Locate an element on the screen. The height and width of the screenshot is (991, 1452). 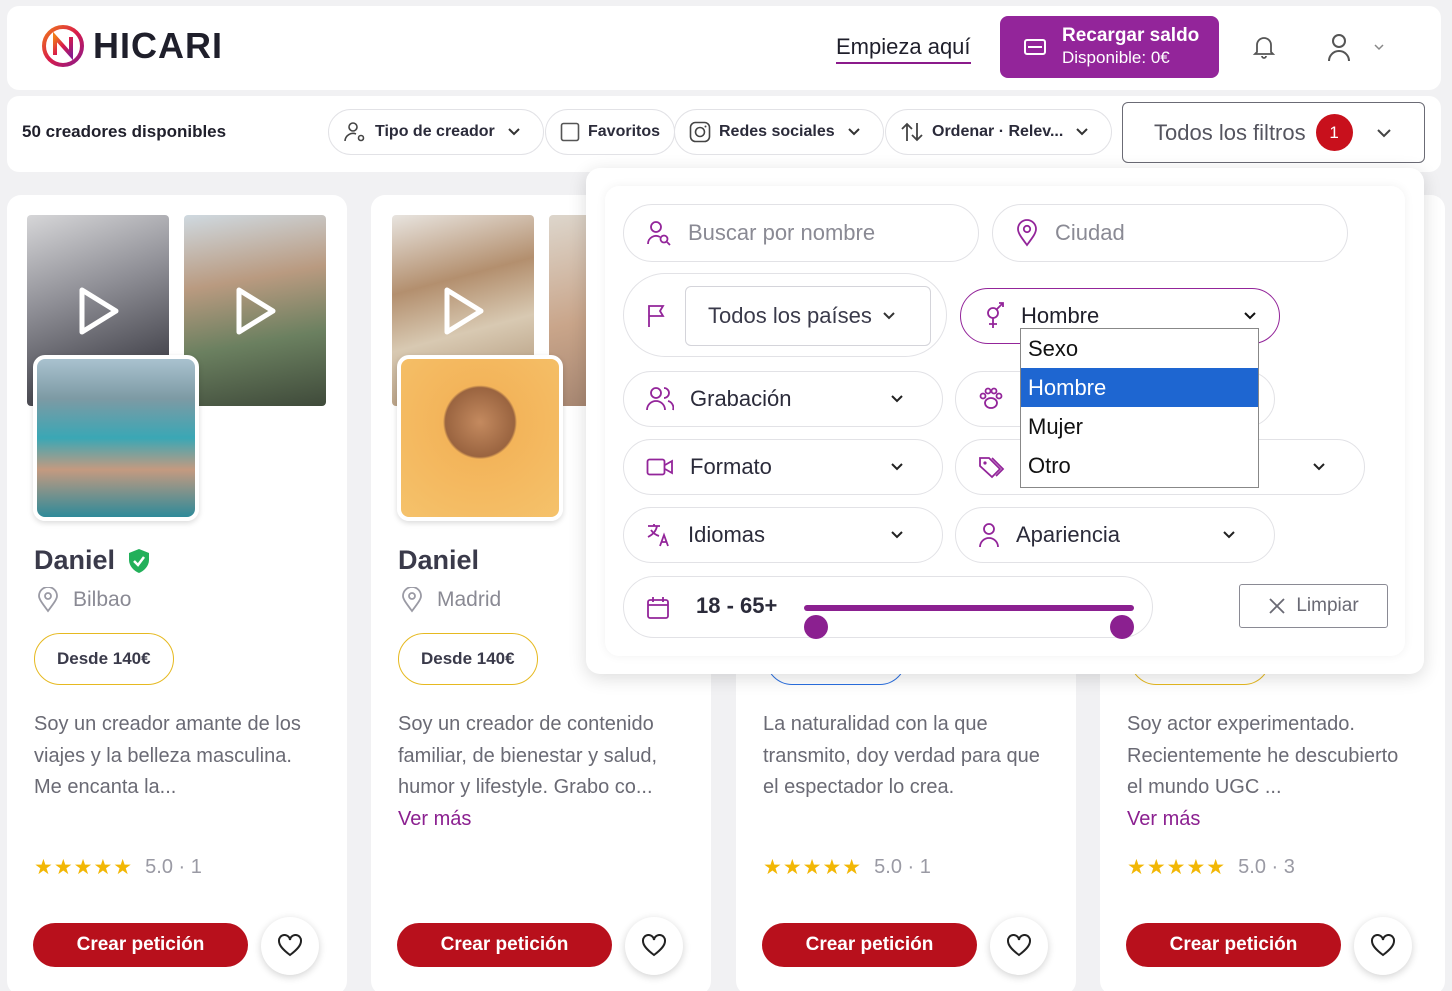
search-name-input: Buscar por nombre is located at coordinates (801, 233).